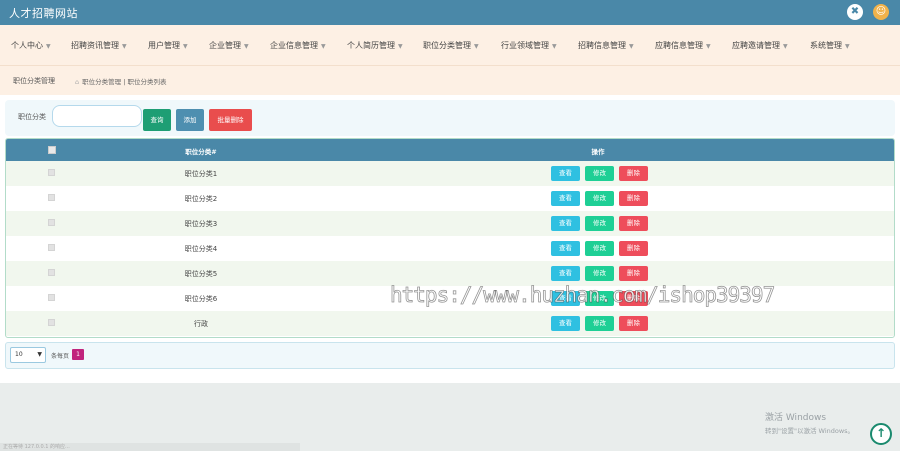 The width and height of the screenshot is (900, 451). I want to click on activation-title: 激活 Windows, so click(796, 418).